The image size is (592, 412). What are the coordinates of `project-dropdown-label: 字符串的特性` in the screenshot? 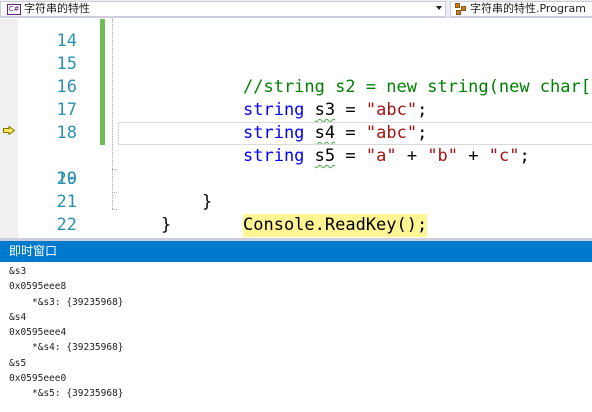 It's located at (57, 8).